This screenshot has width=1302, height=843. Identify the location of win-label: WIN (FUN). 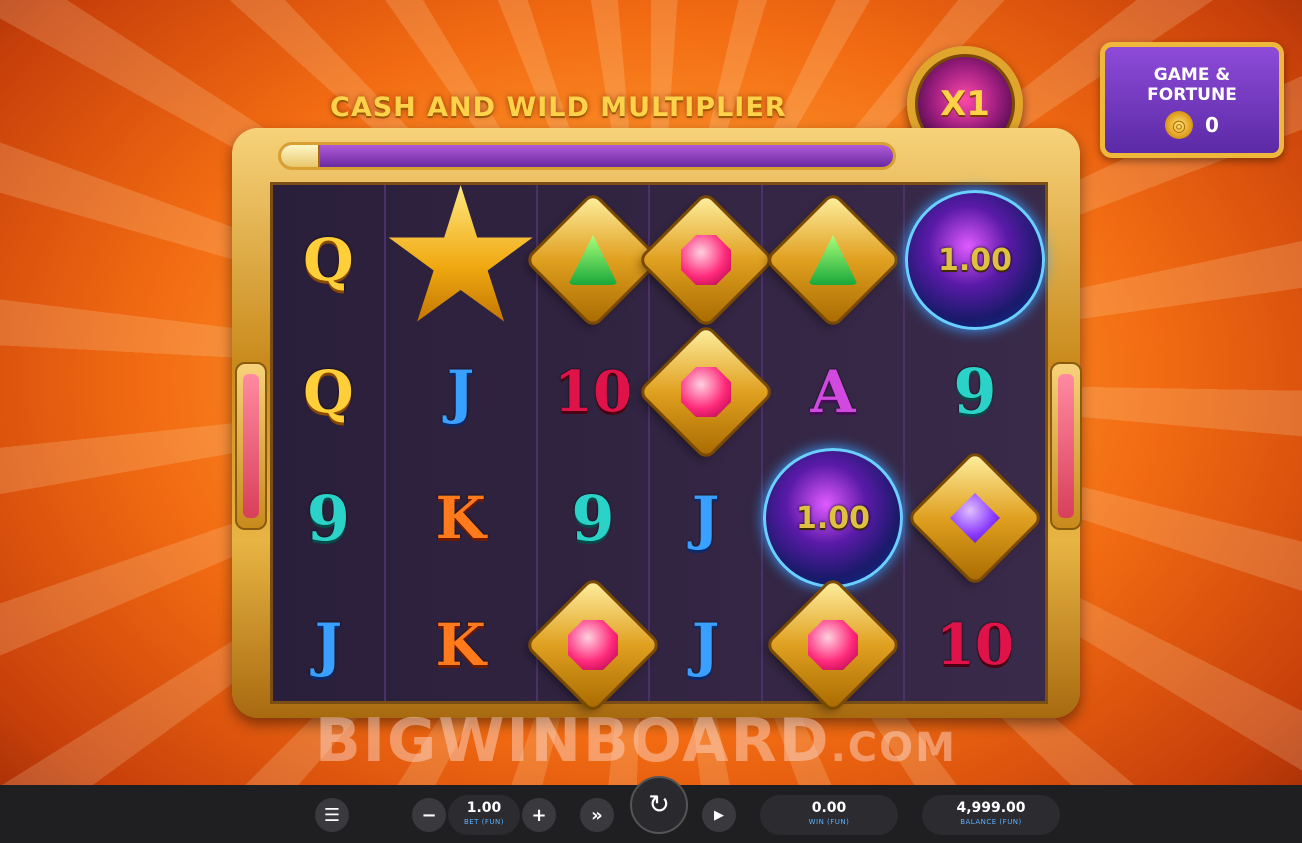
(829, 822).